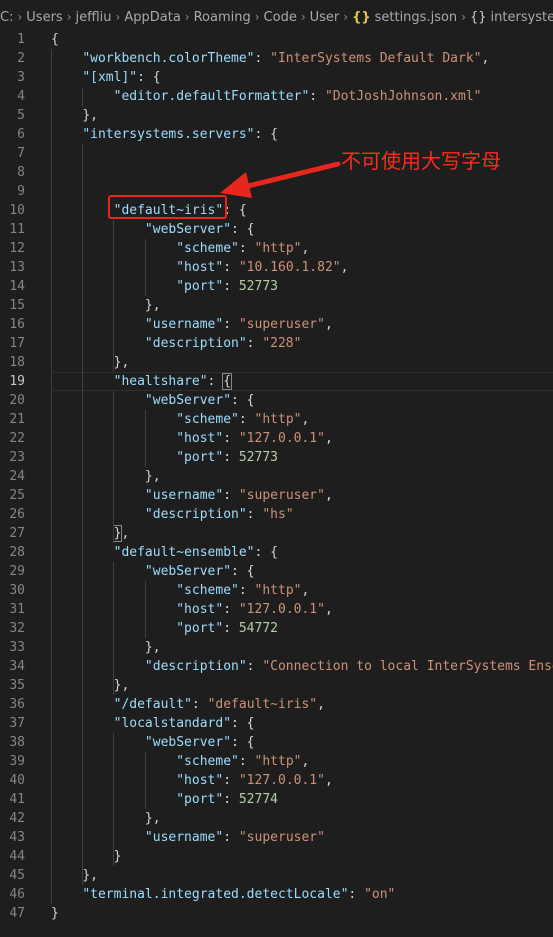 This screenshot has width=553, height=937. Describe the element at coordinates (17, 476) in the screenshot. I see `line-number: 24` at that location.